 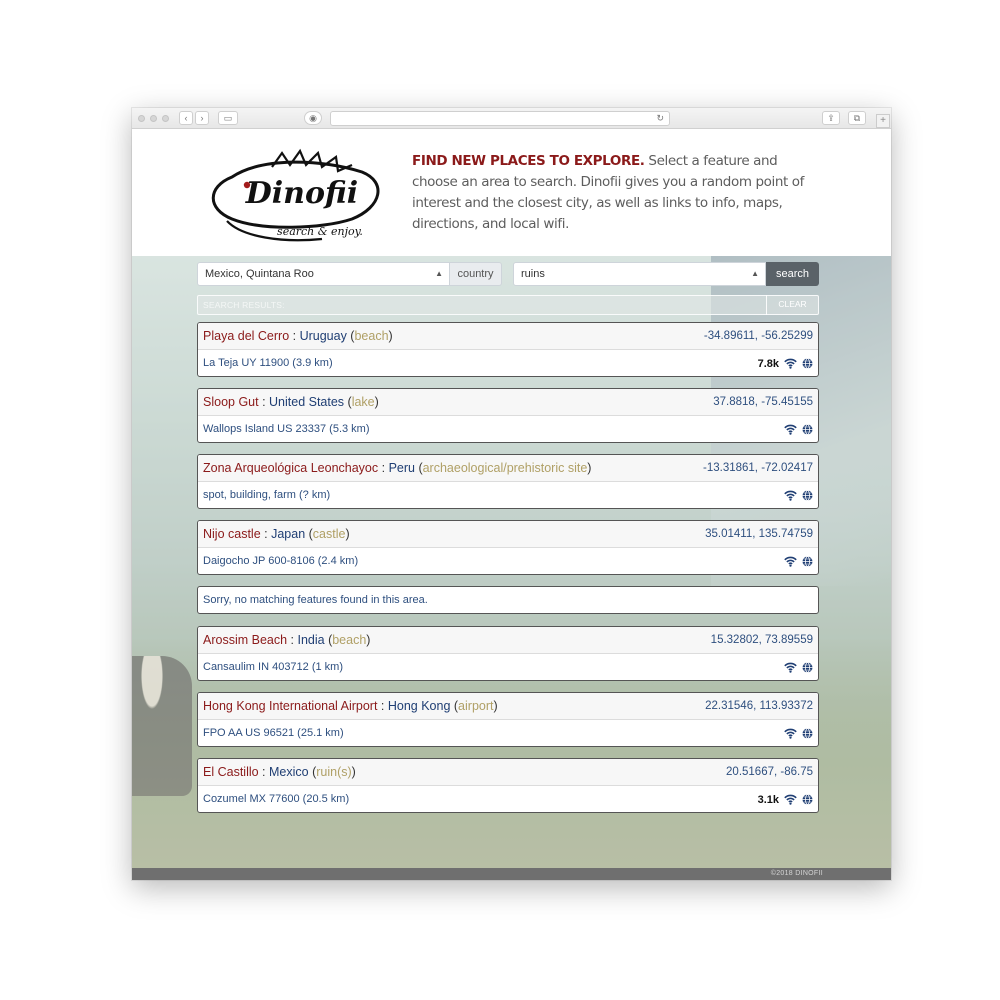 I want to click on country-link: Uruguay, so click(x=323, y=336).